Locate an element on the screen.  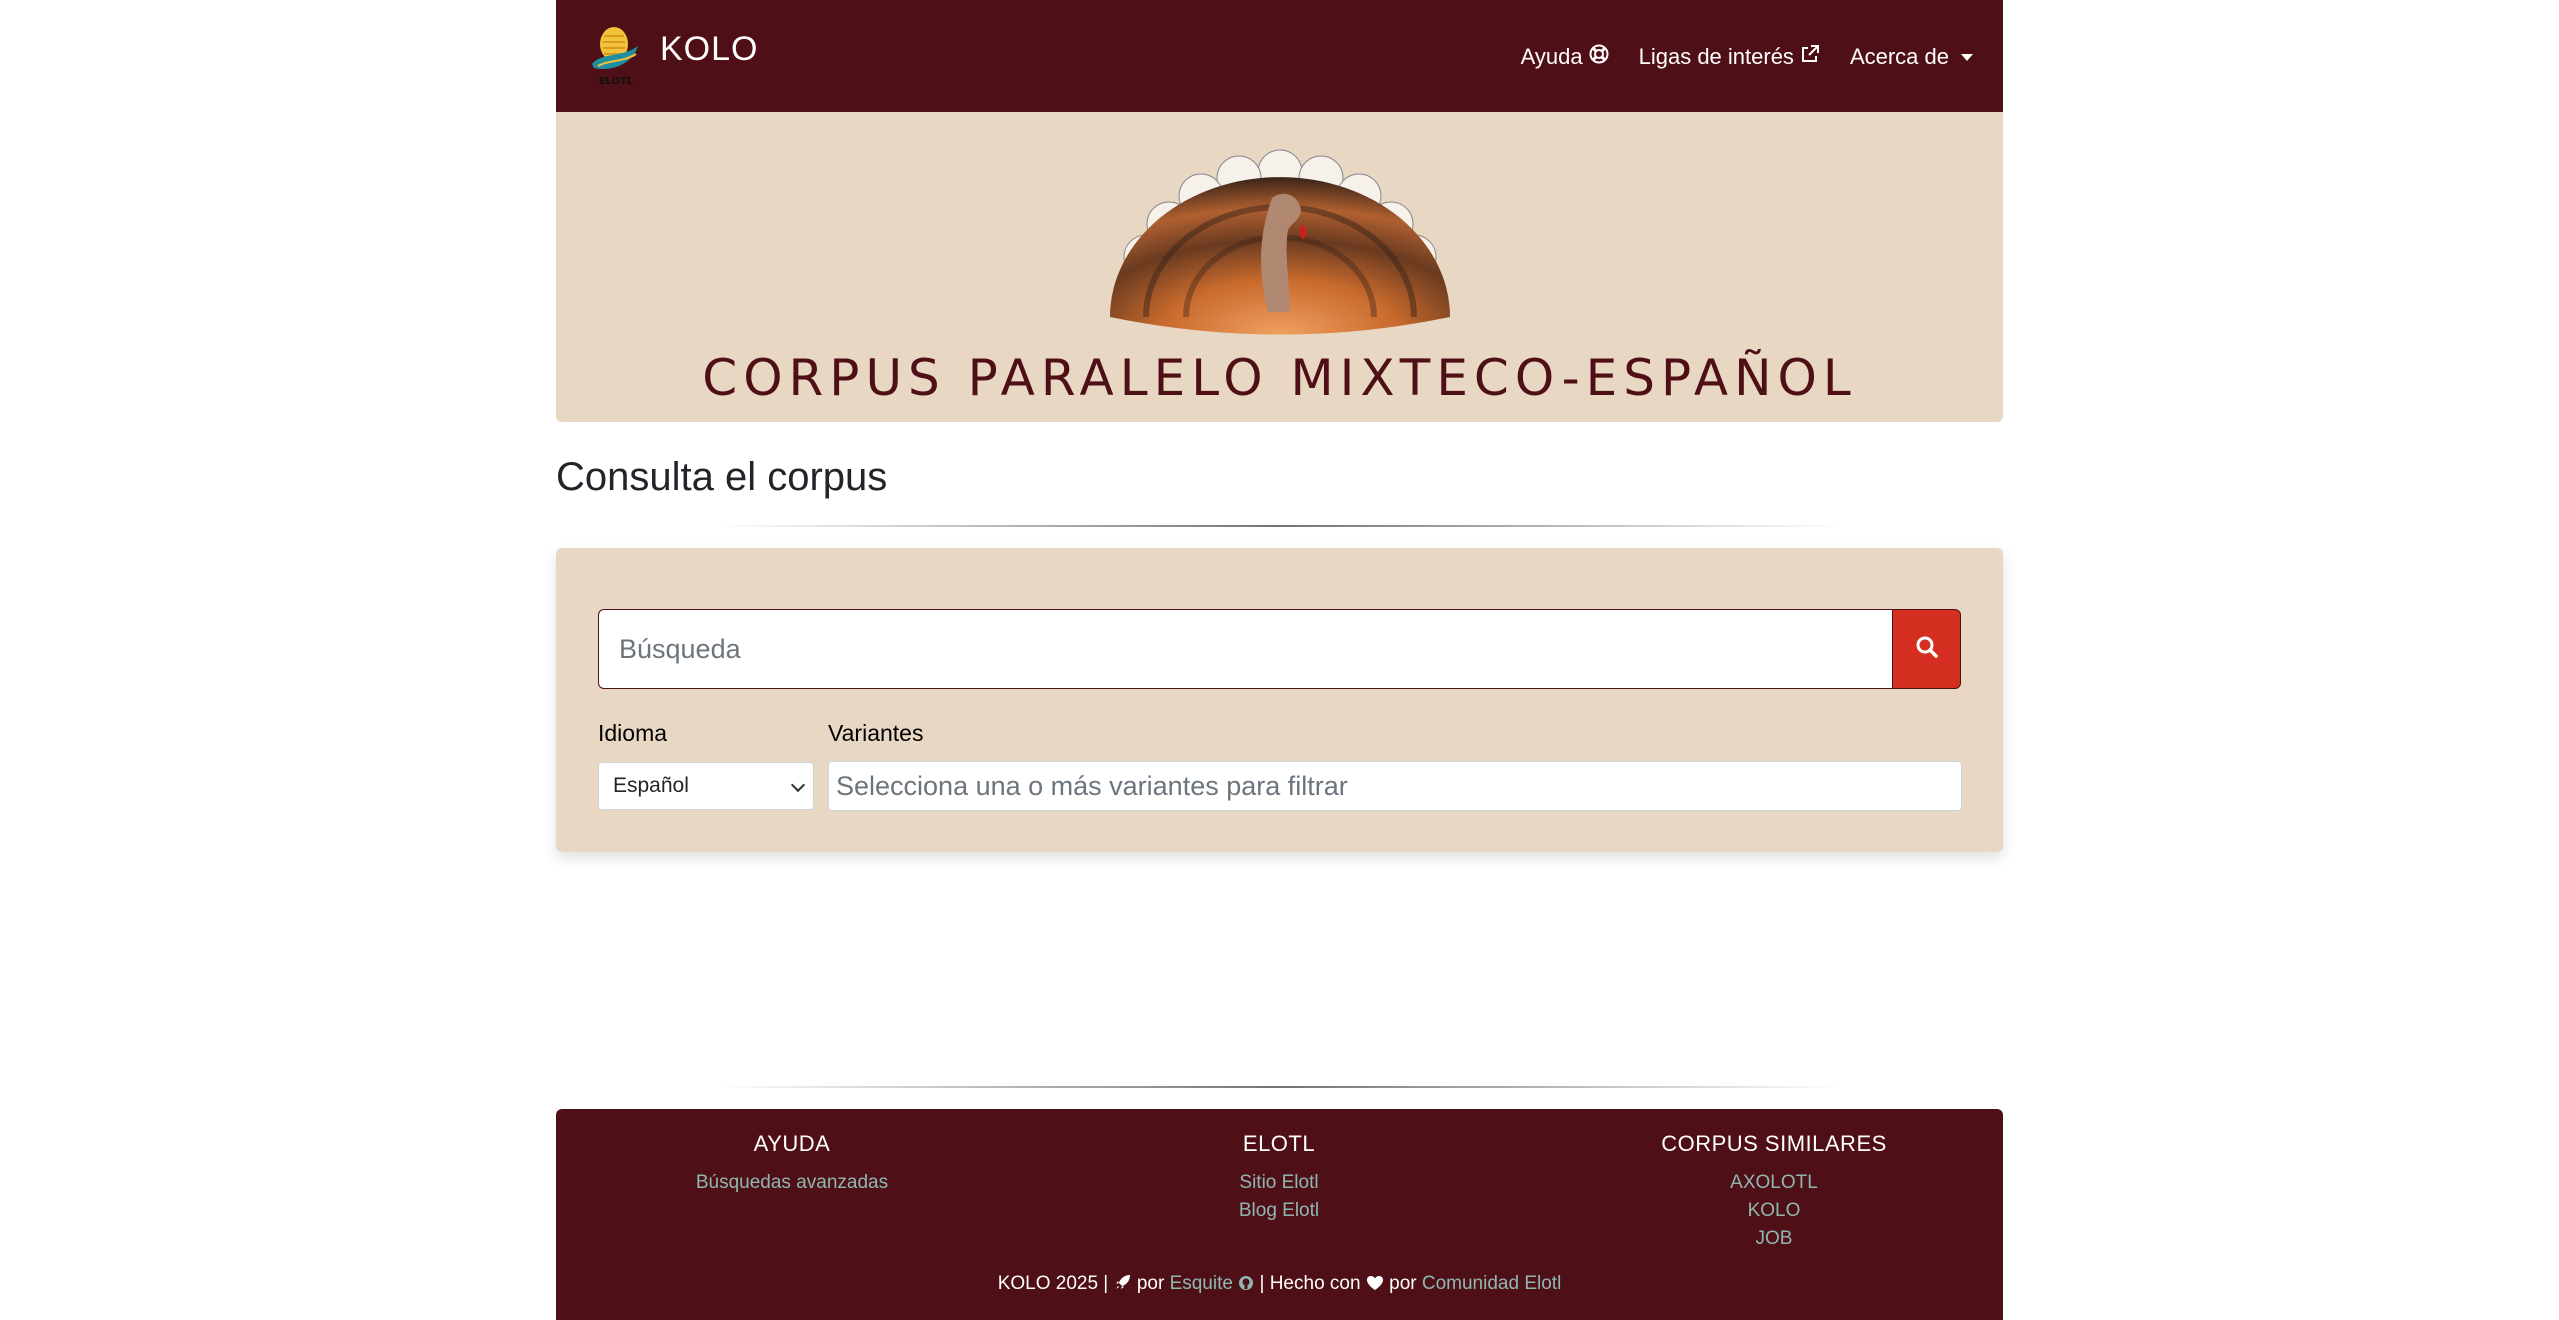
nav-links-of-interest: Ligas de interés is located at coordinates (1729, 57).